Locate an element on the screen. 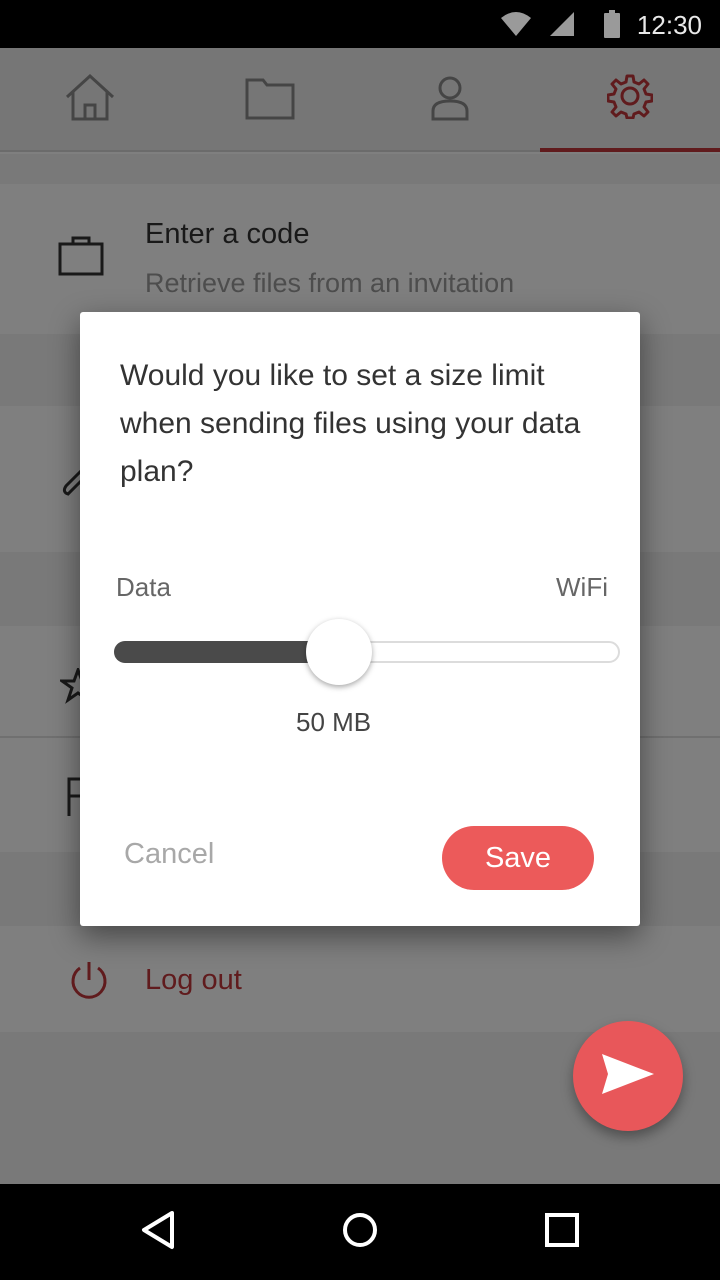 Image resolution: width=720 pixels, height=1280 pixels. back-button is located at coordinates (158, 1232).